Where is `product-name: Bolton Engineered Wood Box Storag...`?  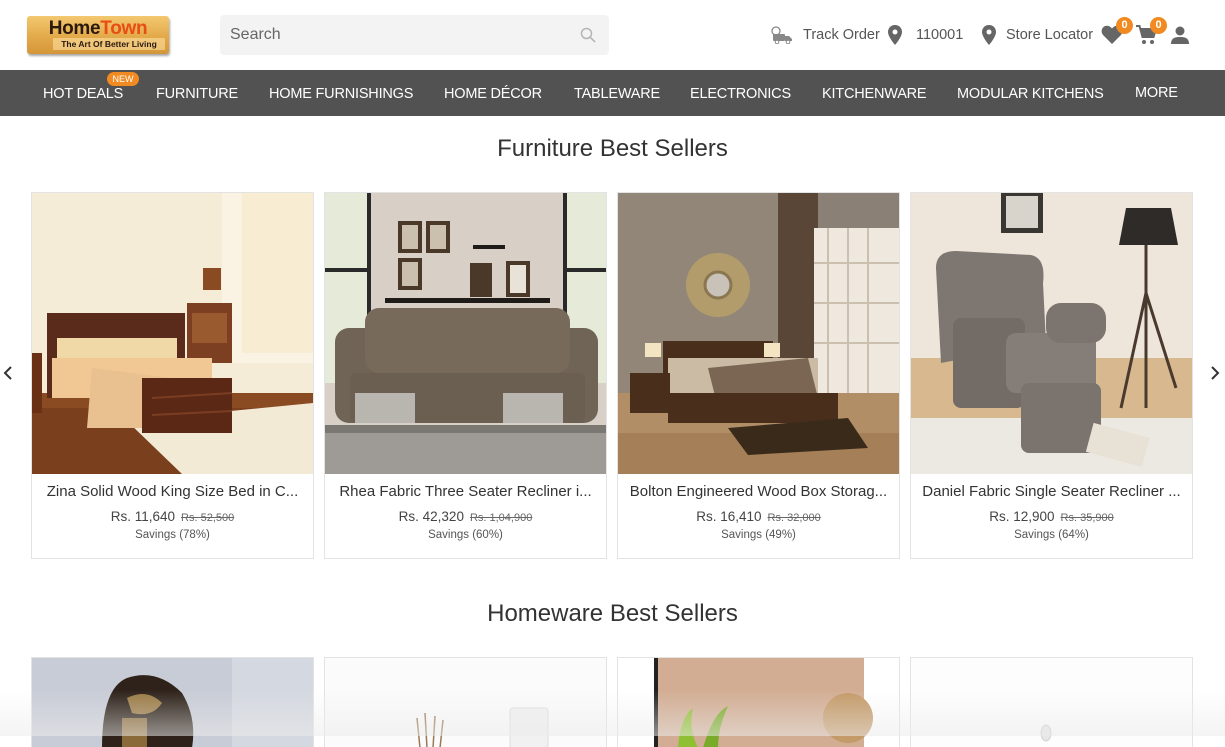 product-name: Bolton Engineered Wood Box Storag... is located at coordinates (758, 491).